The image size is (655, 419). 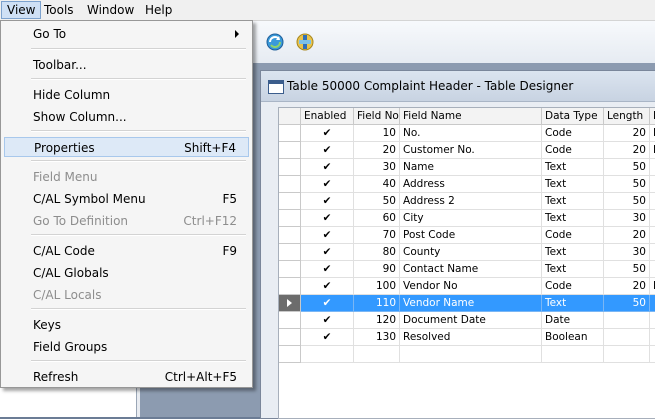 What do you see at coordinates (126, 95) in the screenshot?
I see `menu-item-hide-column: Hide Column` at bounding box center [126, 95].